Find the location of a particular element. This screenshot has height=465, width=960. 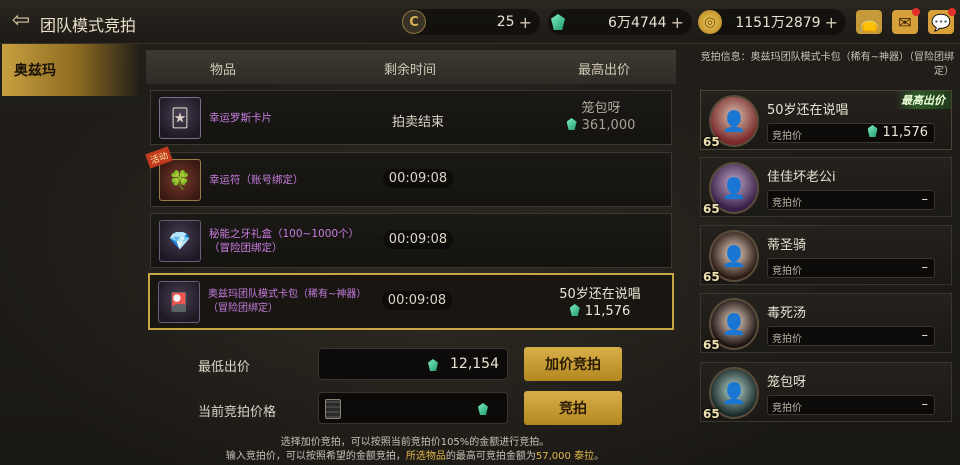

bid-info: 竞拍信息：奥兹玛团队模式卡包（稀有~神器）（冒险团绑定） is located at coordinates (827, 64).